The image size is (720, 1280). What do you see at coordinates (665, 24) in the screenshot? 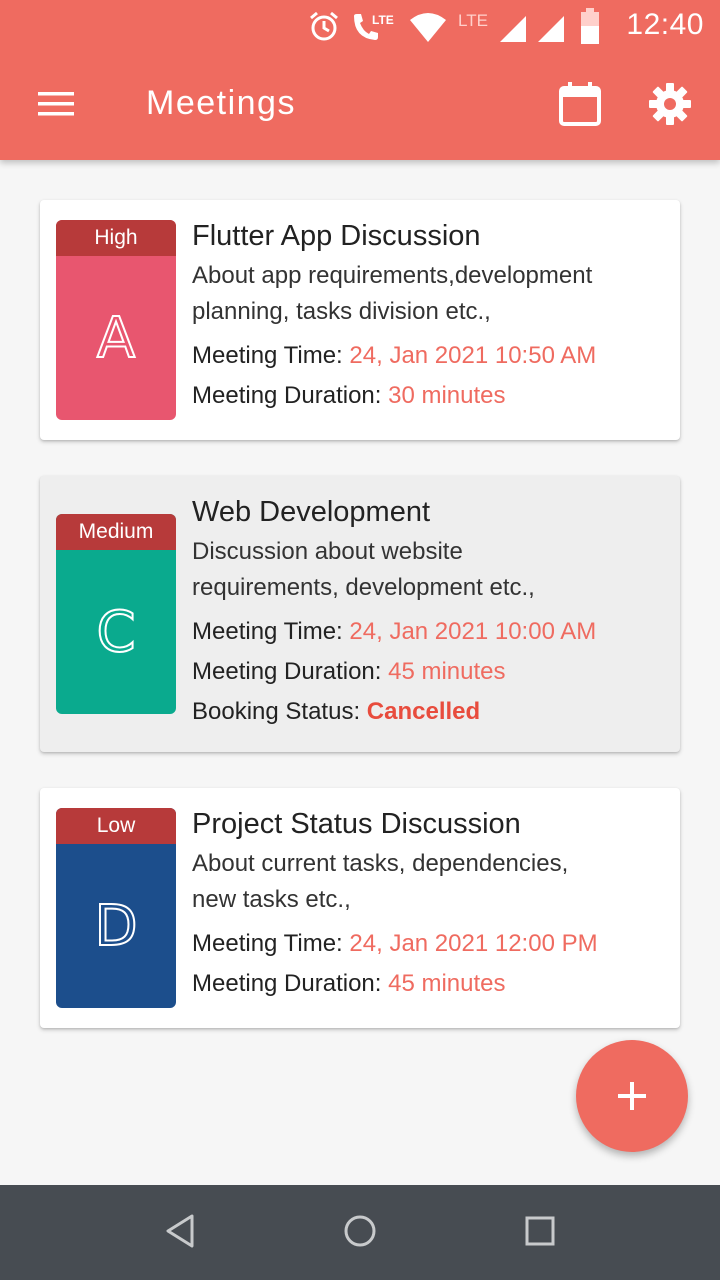
I see `status-time: 12:40` at bounding box center [665, 24].